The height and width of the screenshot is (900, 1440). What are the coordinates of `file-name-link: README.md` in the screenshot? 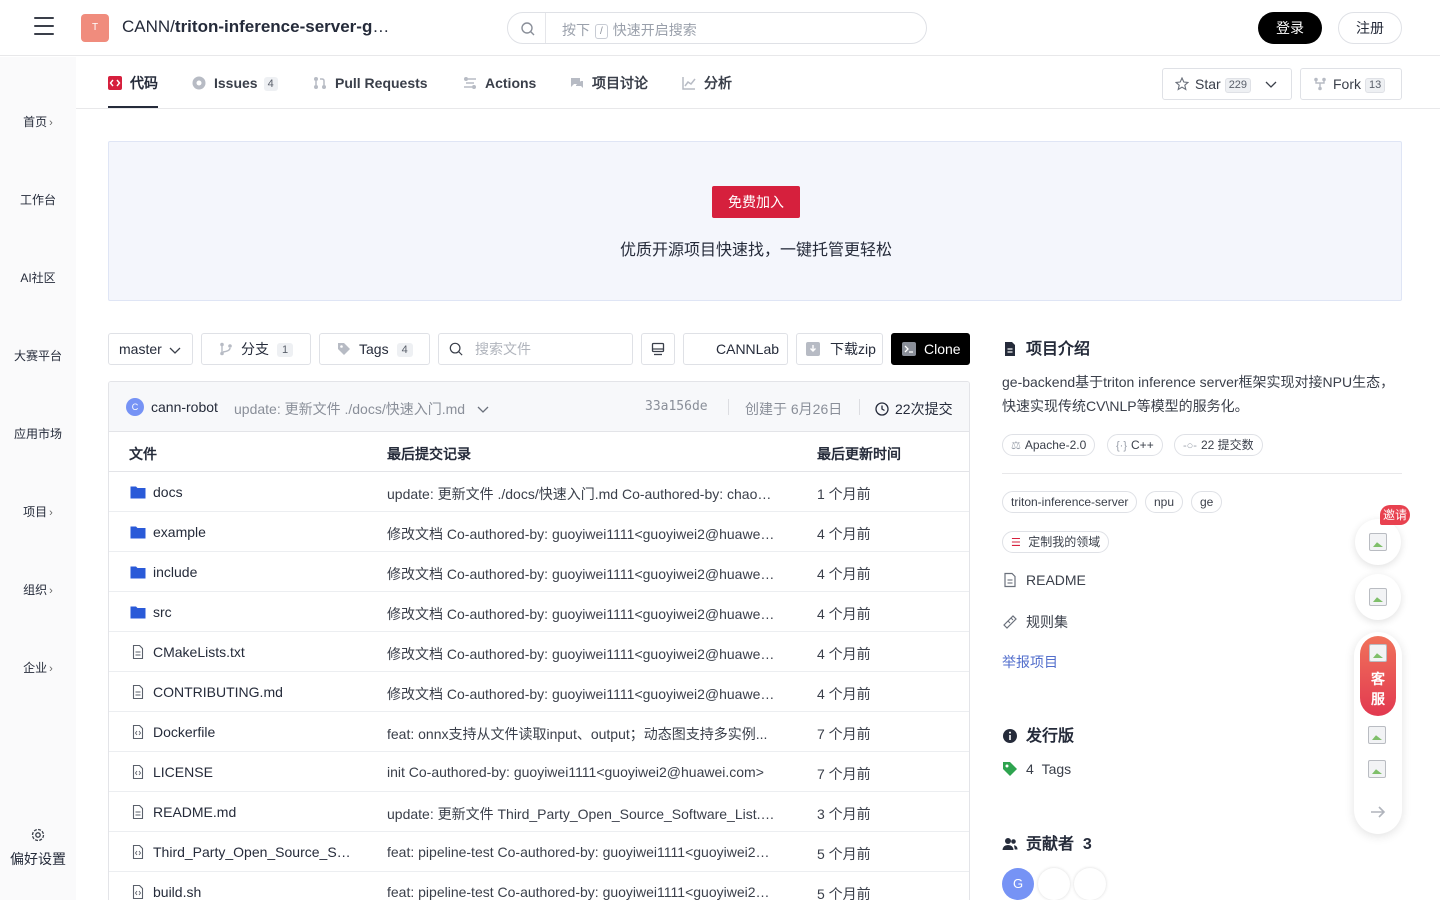 It's located at (253, 812).